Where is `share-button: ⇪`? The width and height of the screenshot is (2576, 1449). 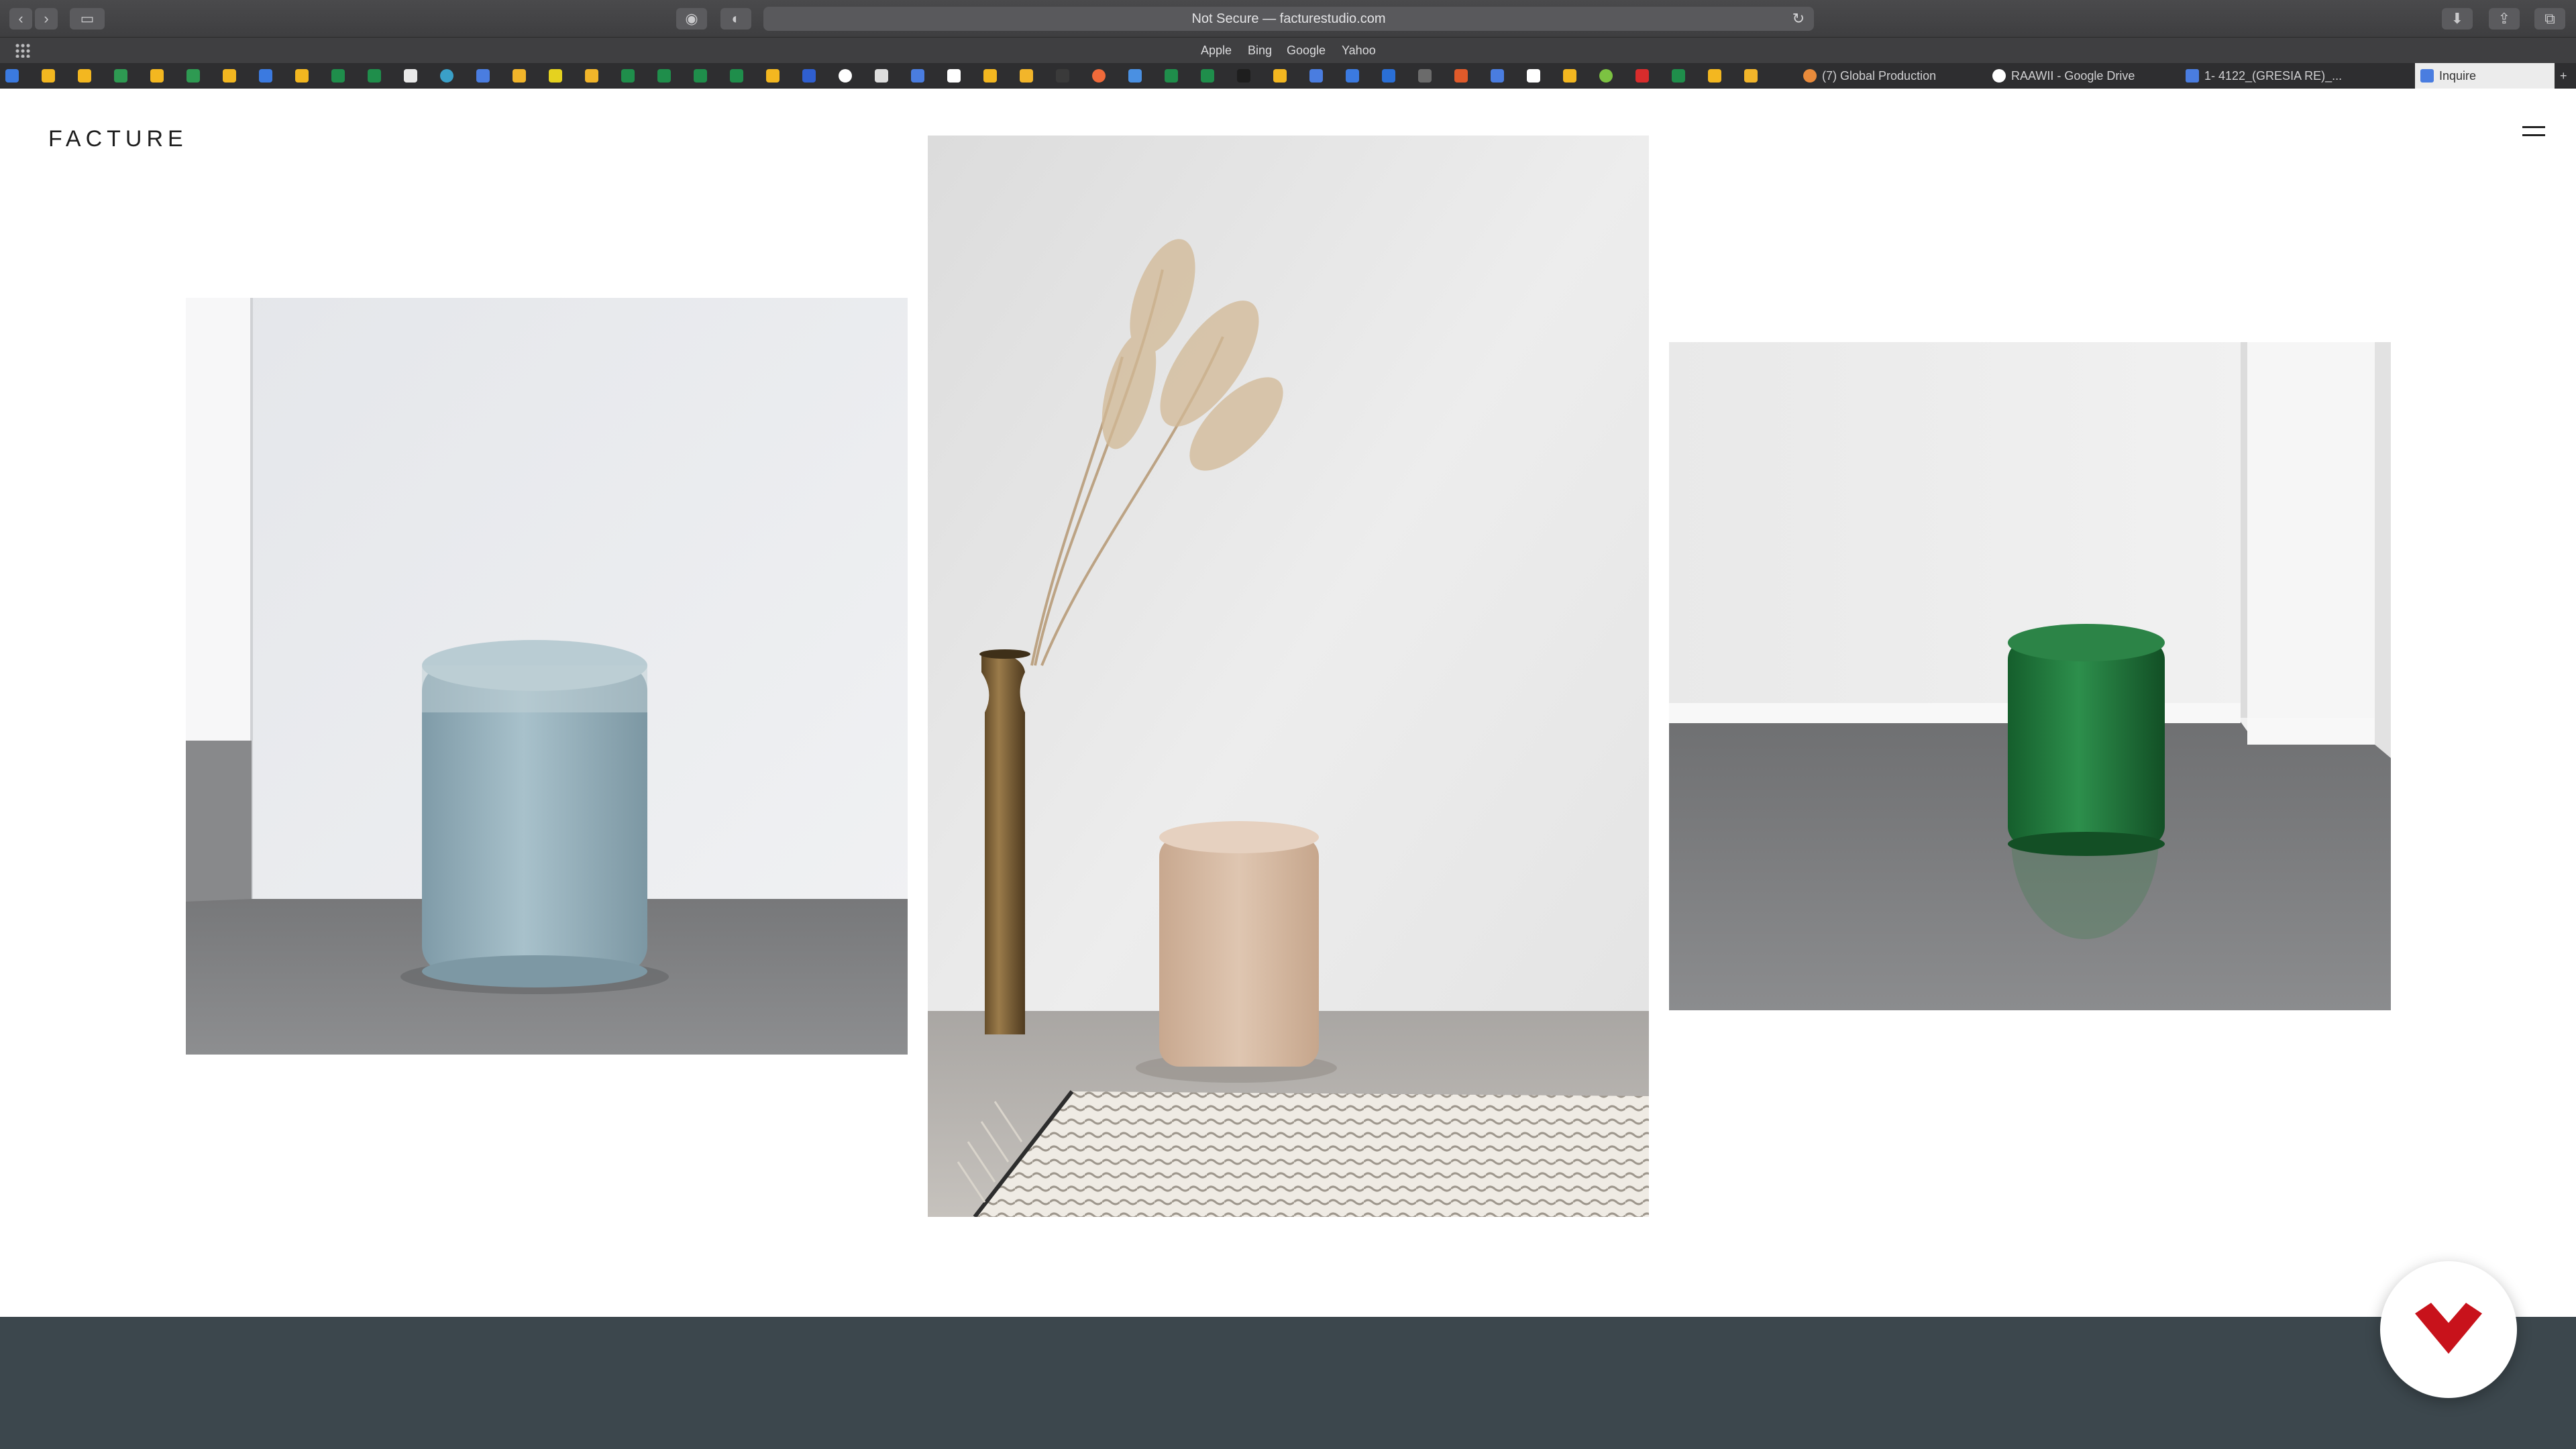
share-button: ⇪ is located at coordinates (2504, 19).